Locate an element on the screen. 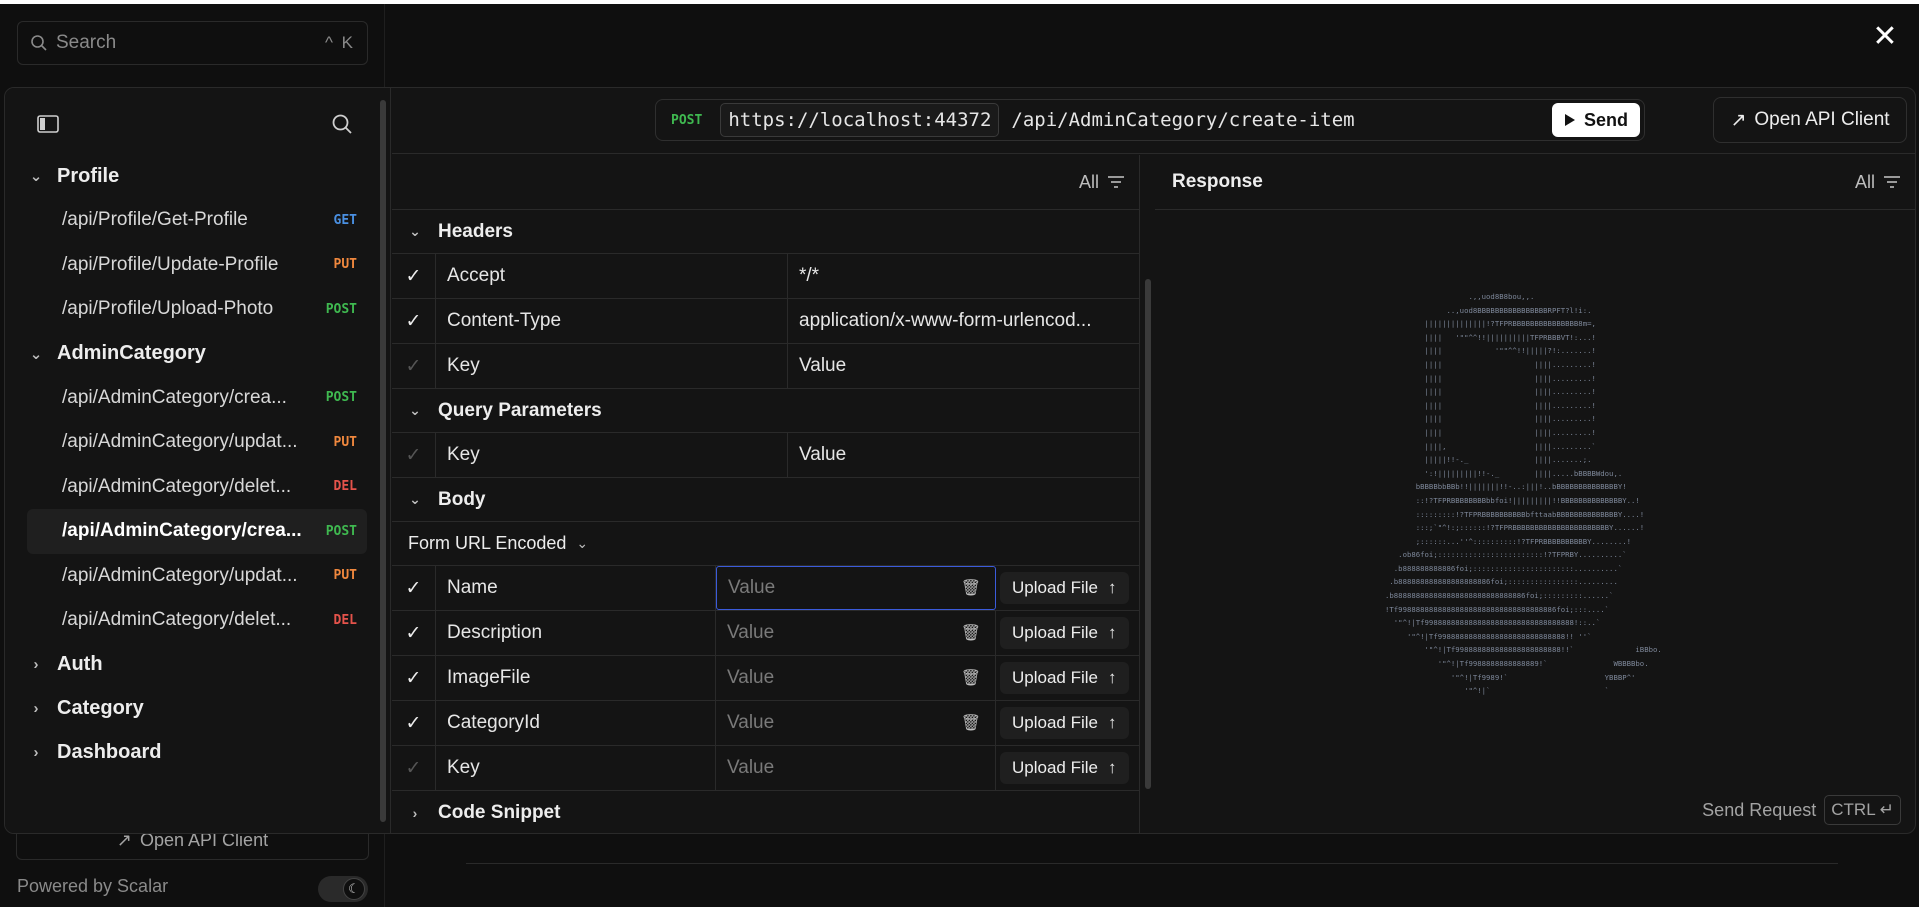 This screenshot has width=1919, height=907. form-key-input: Key is located at coordinates (576, 768).